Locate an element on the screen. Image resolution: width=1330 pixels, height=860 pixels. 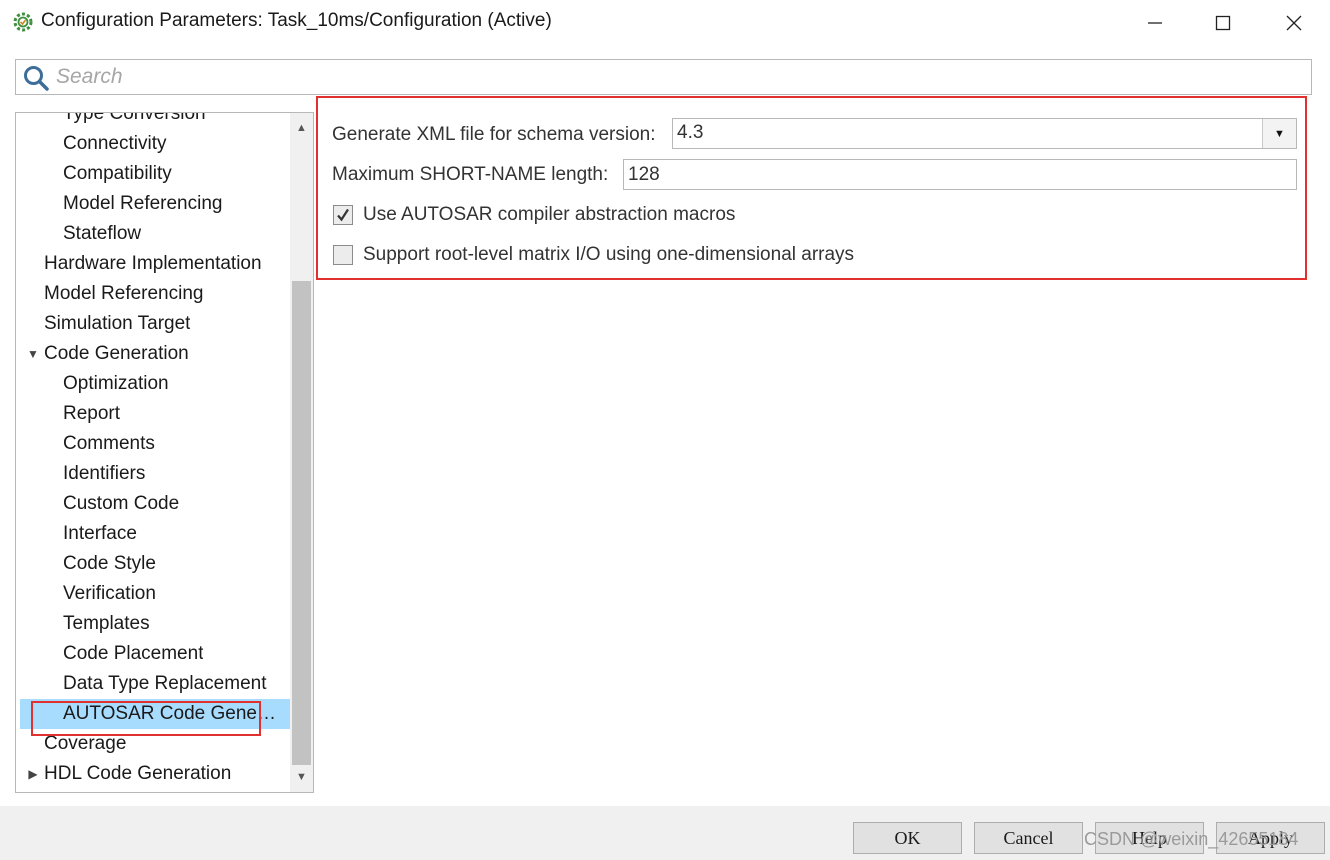
compiler-macros-label: Use AUTOSAR compiler abstraction macros is located at coordinates (549, 214).